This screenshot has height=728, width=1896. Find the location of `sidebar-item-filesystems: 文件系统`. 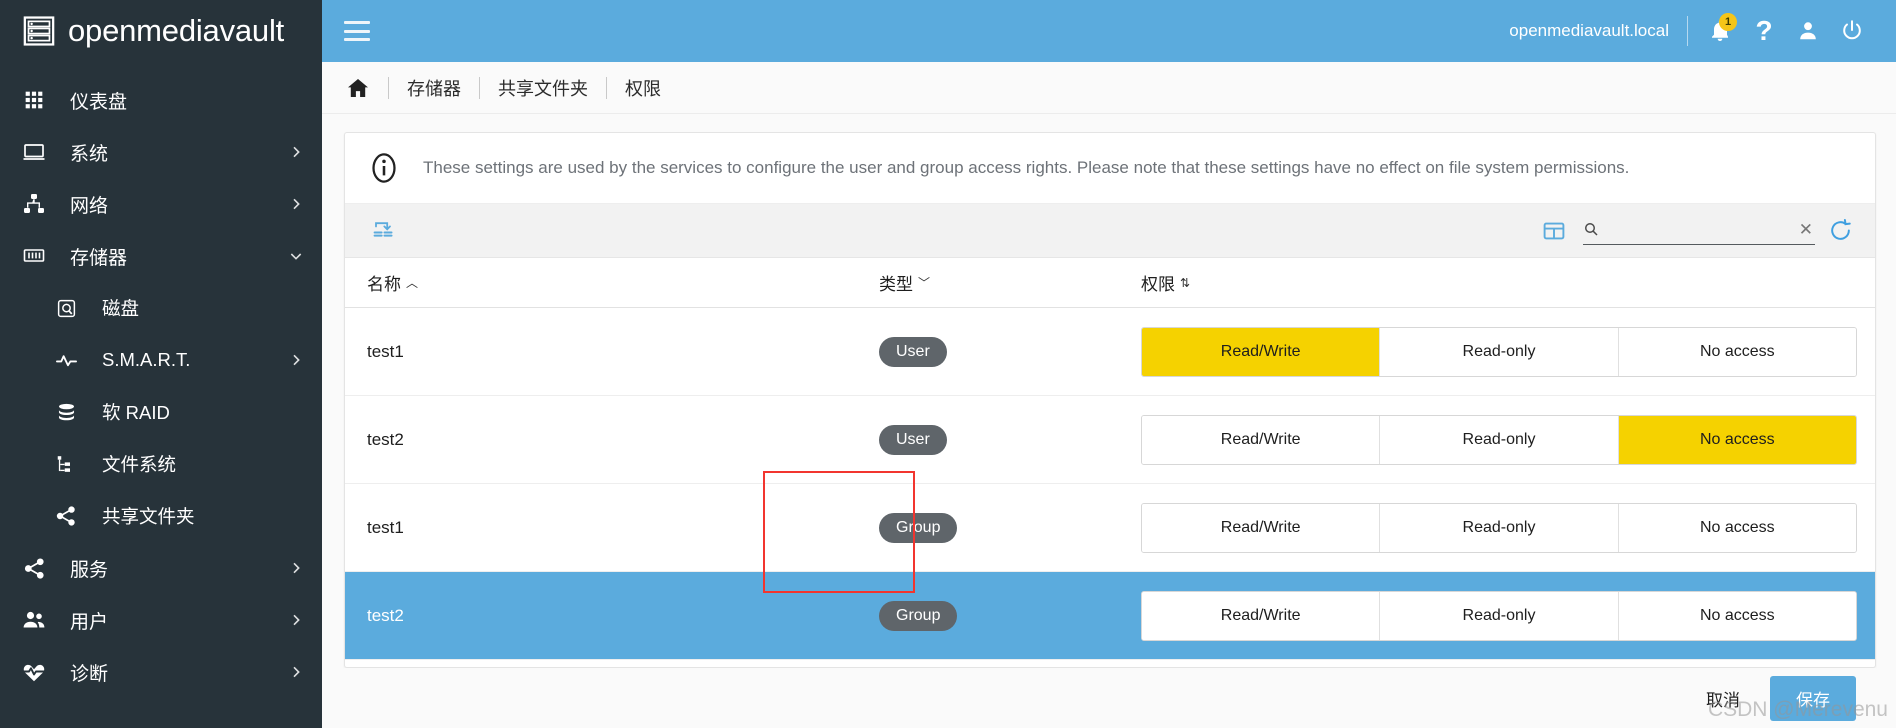

sidebar-item-filesystems: 文件系统 is located at coordinates (161, 464).